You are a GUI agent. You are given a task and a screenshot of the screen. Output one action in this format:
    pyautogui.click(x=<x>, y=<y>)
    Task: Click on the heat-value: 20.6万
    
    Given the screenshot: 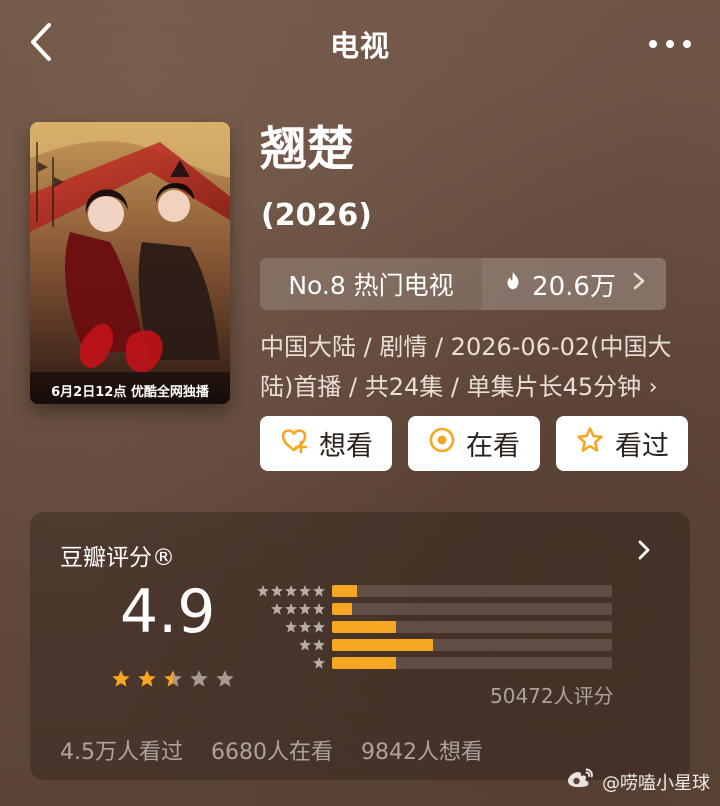 What is the action you would take?
    pyautogui.click(x=574, y=286)
    